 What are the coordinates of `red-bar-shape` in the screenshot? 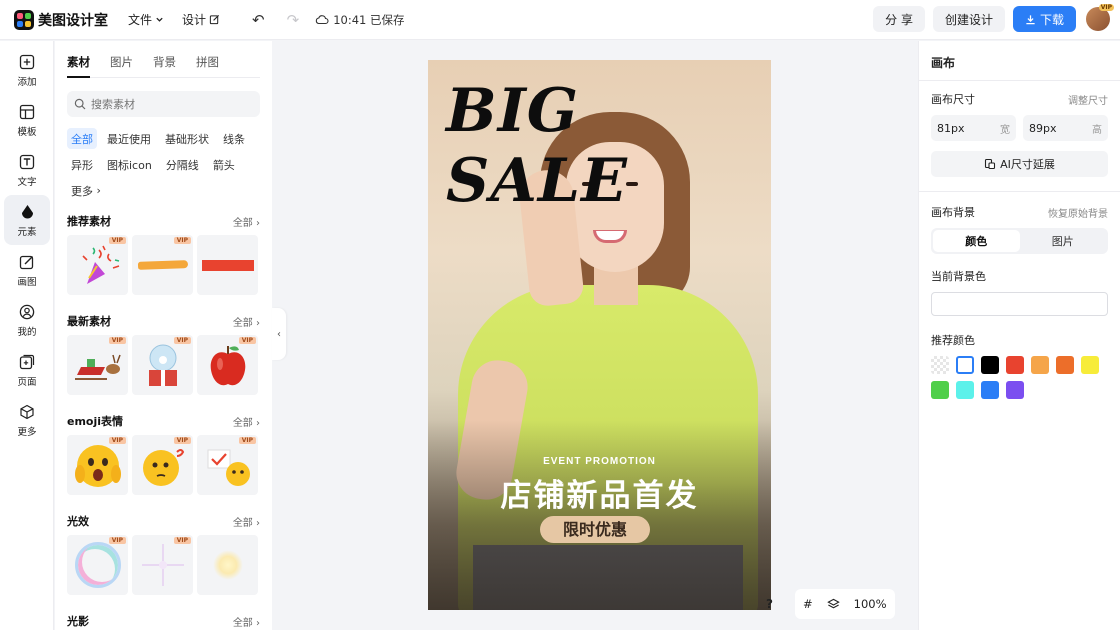 It's located at (227, 265).